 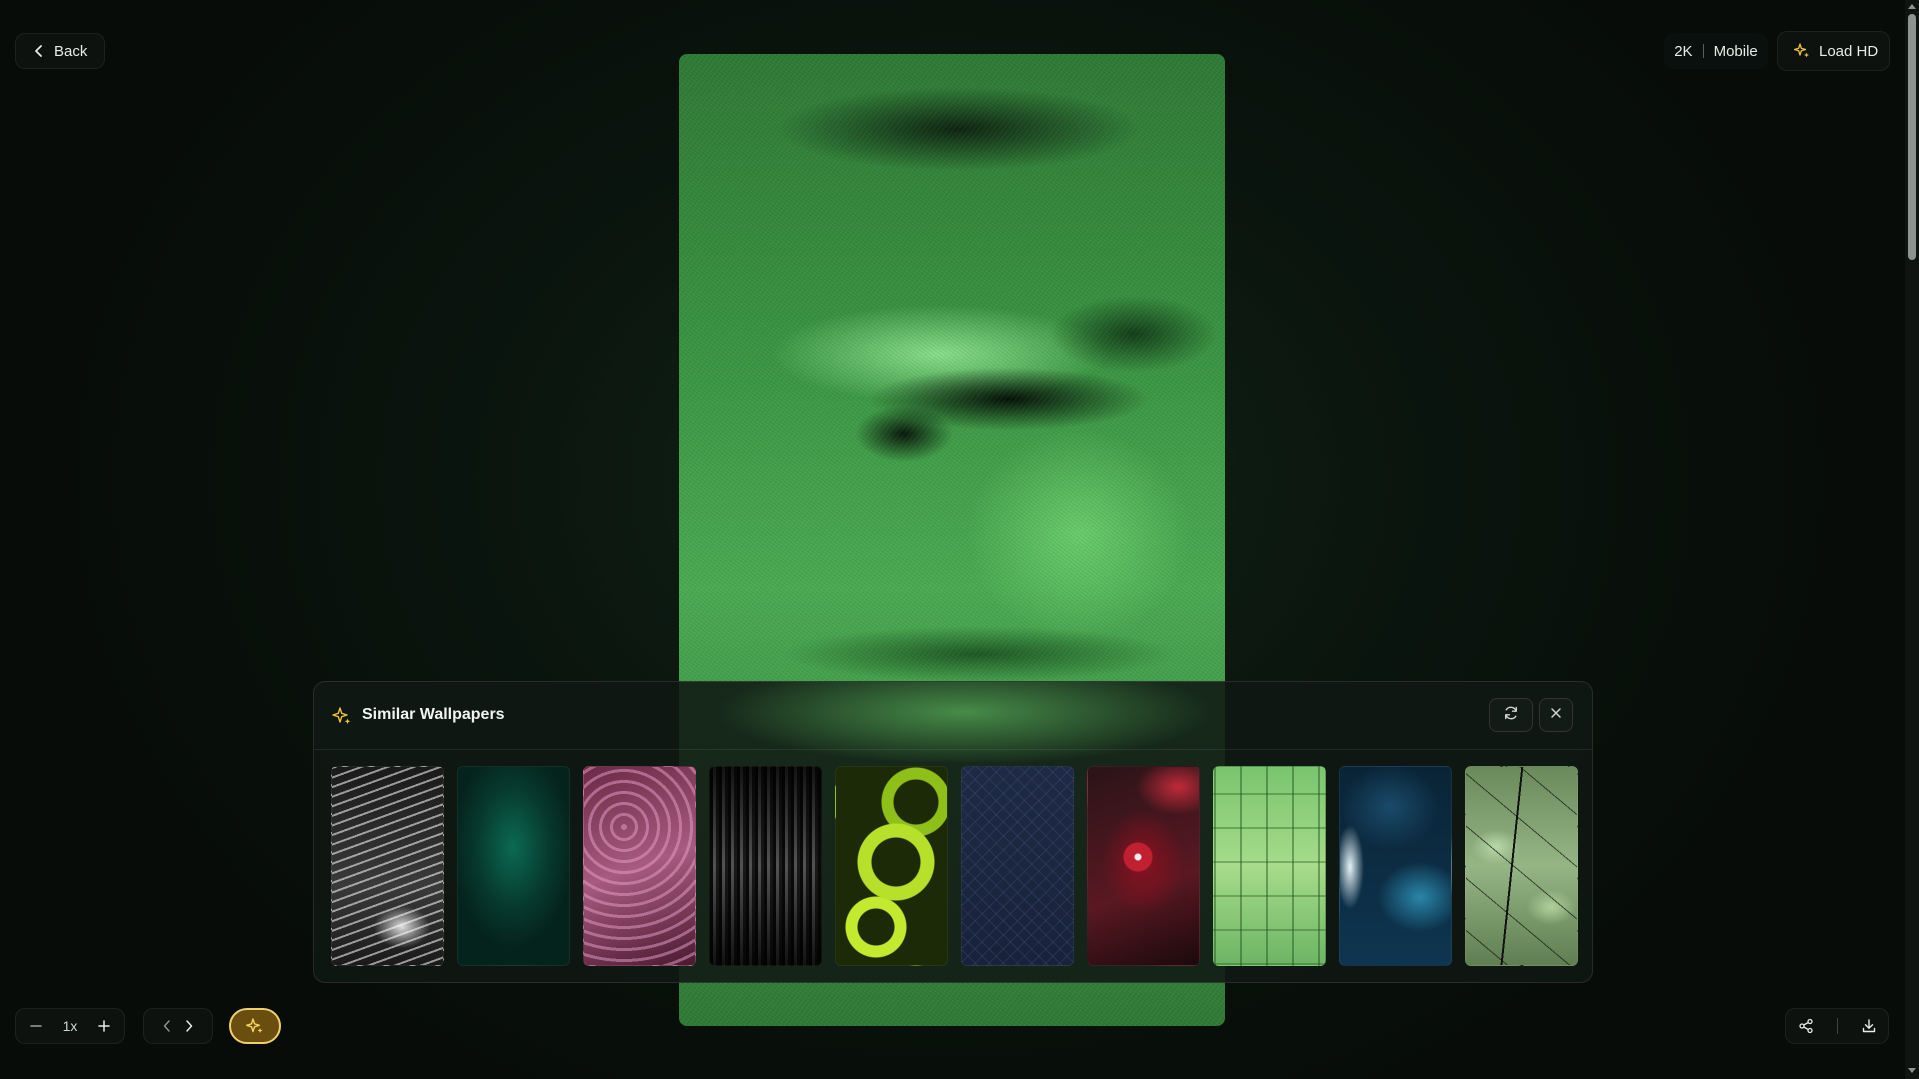 I want to click on minus-icon, so click(x=36, y=1026).